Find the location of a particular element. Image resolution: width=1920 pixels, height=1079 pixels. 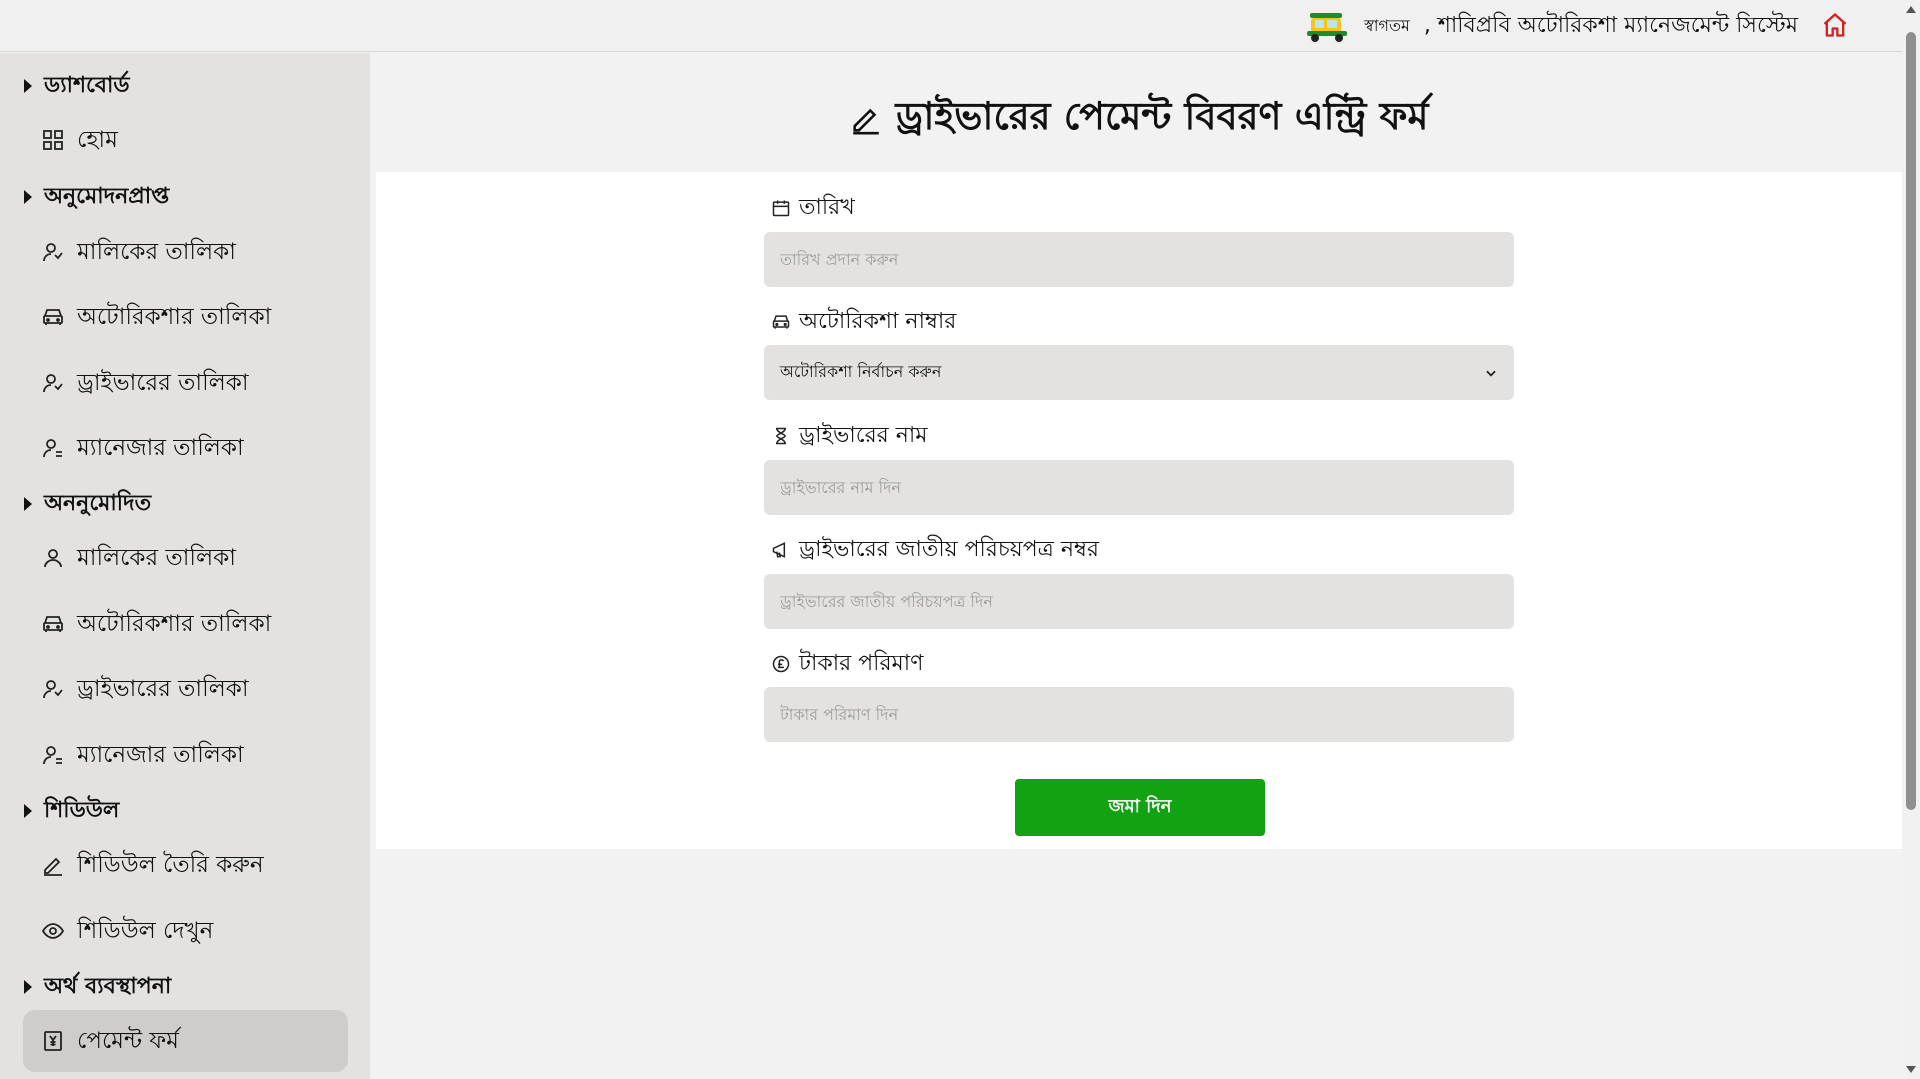

user-icon is located at coordinates (53, 558).